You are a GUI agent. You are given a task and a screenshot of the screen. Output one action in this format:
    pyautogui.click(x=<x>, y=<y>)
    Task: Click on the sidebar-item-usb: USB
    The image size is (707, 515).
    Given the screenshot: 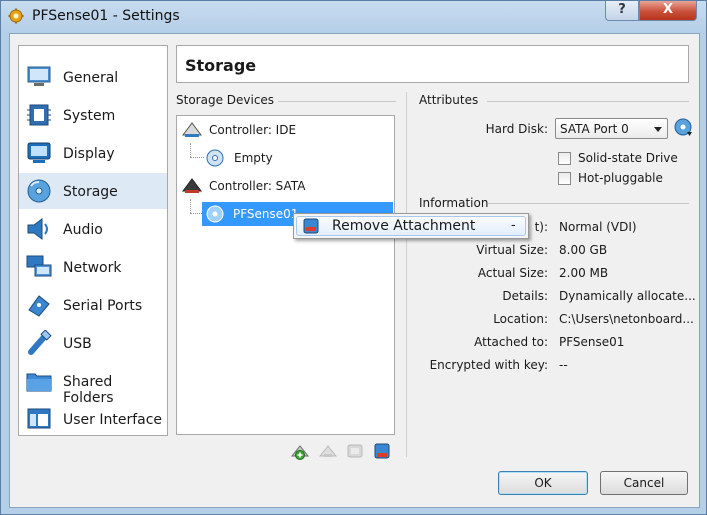 What is the action you would take?
    pyautogui.click(x=93, y=343)
    